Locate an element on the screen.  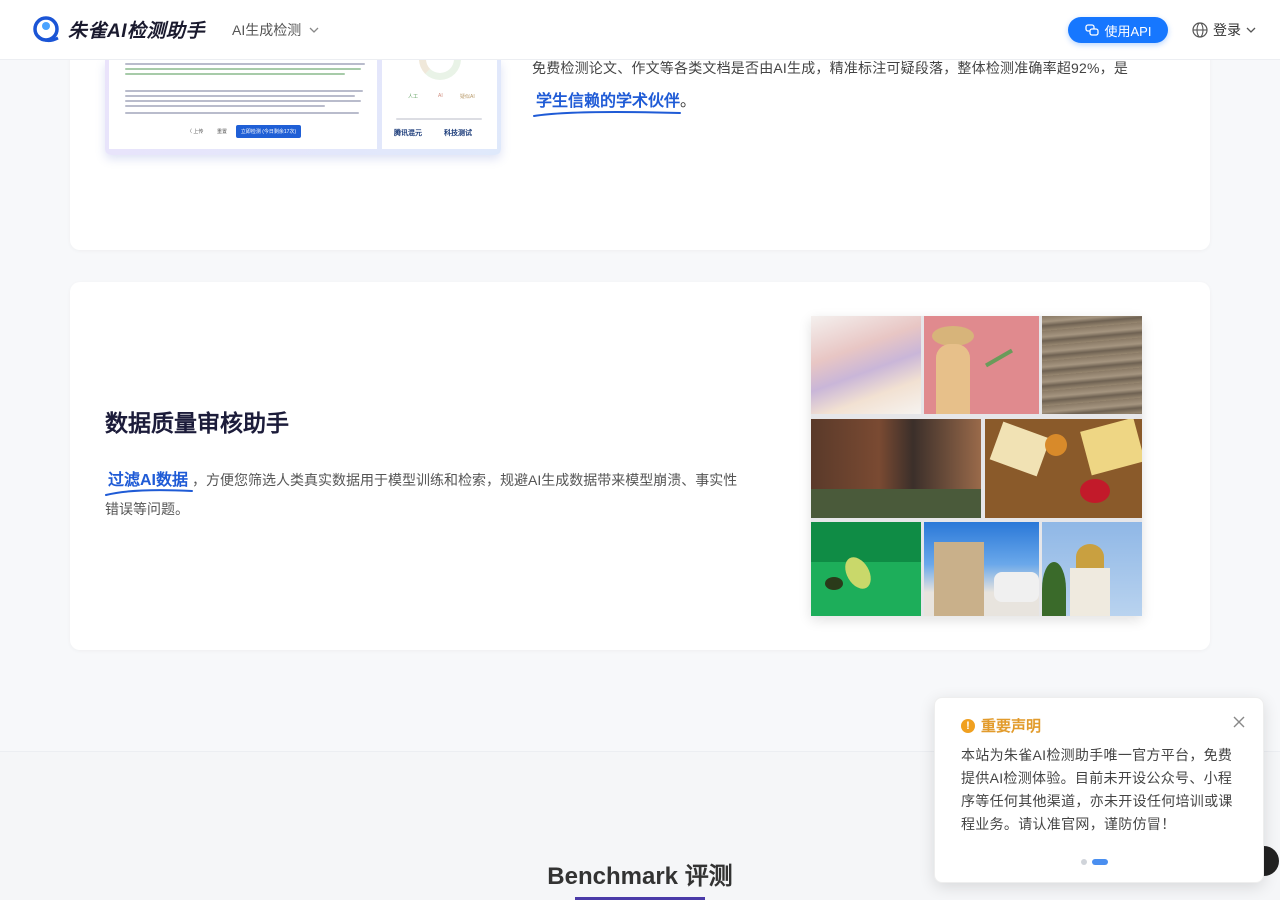
preview-legend-ai: AI is located at coordinates (440, 96).